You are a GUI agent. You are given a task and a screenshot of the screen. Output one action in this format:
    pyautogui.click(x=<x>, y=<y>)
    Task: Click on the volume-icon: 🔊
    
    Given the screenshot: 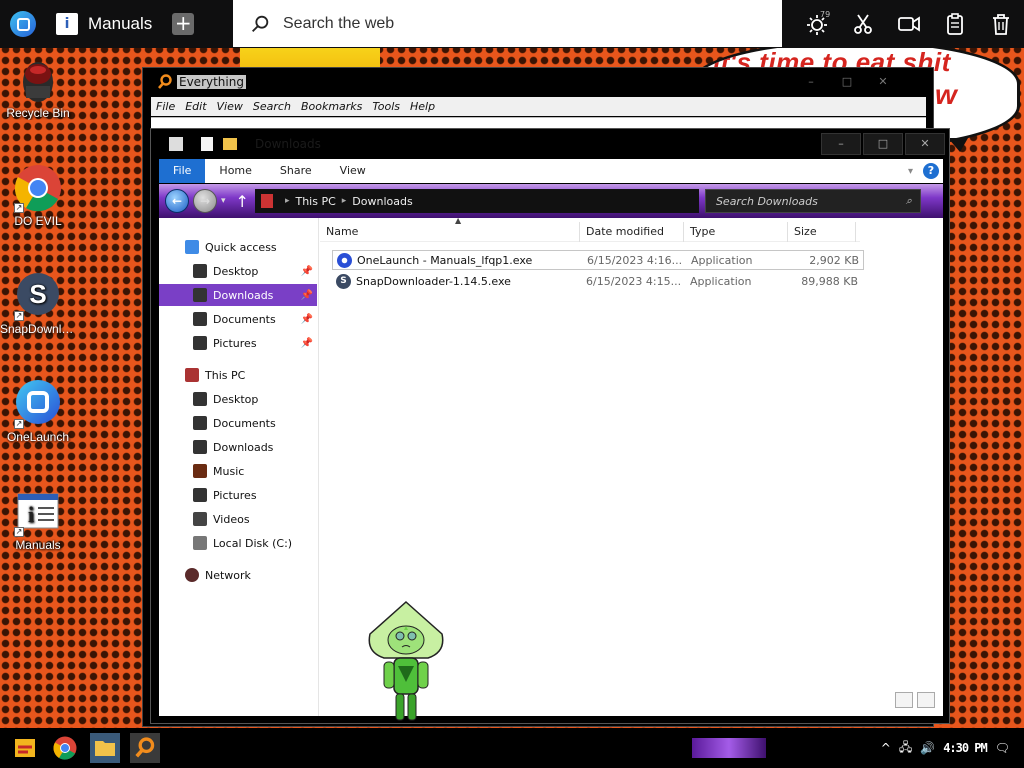 What is the action you would take?
    pyautogui.click(x=927, y=748)
    